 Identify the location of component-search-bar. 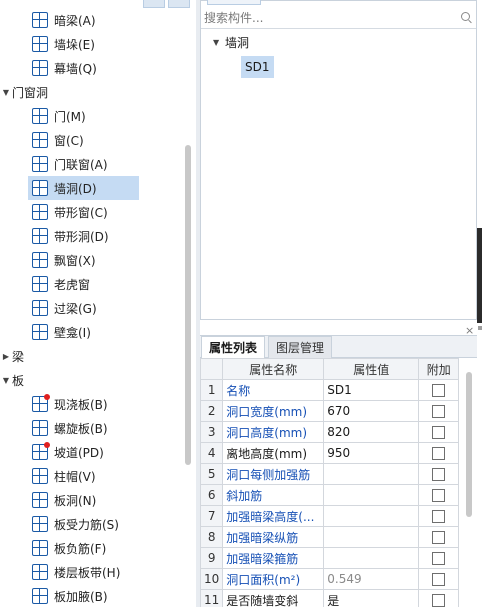
(338, 18).